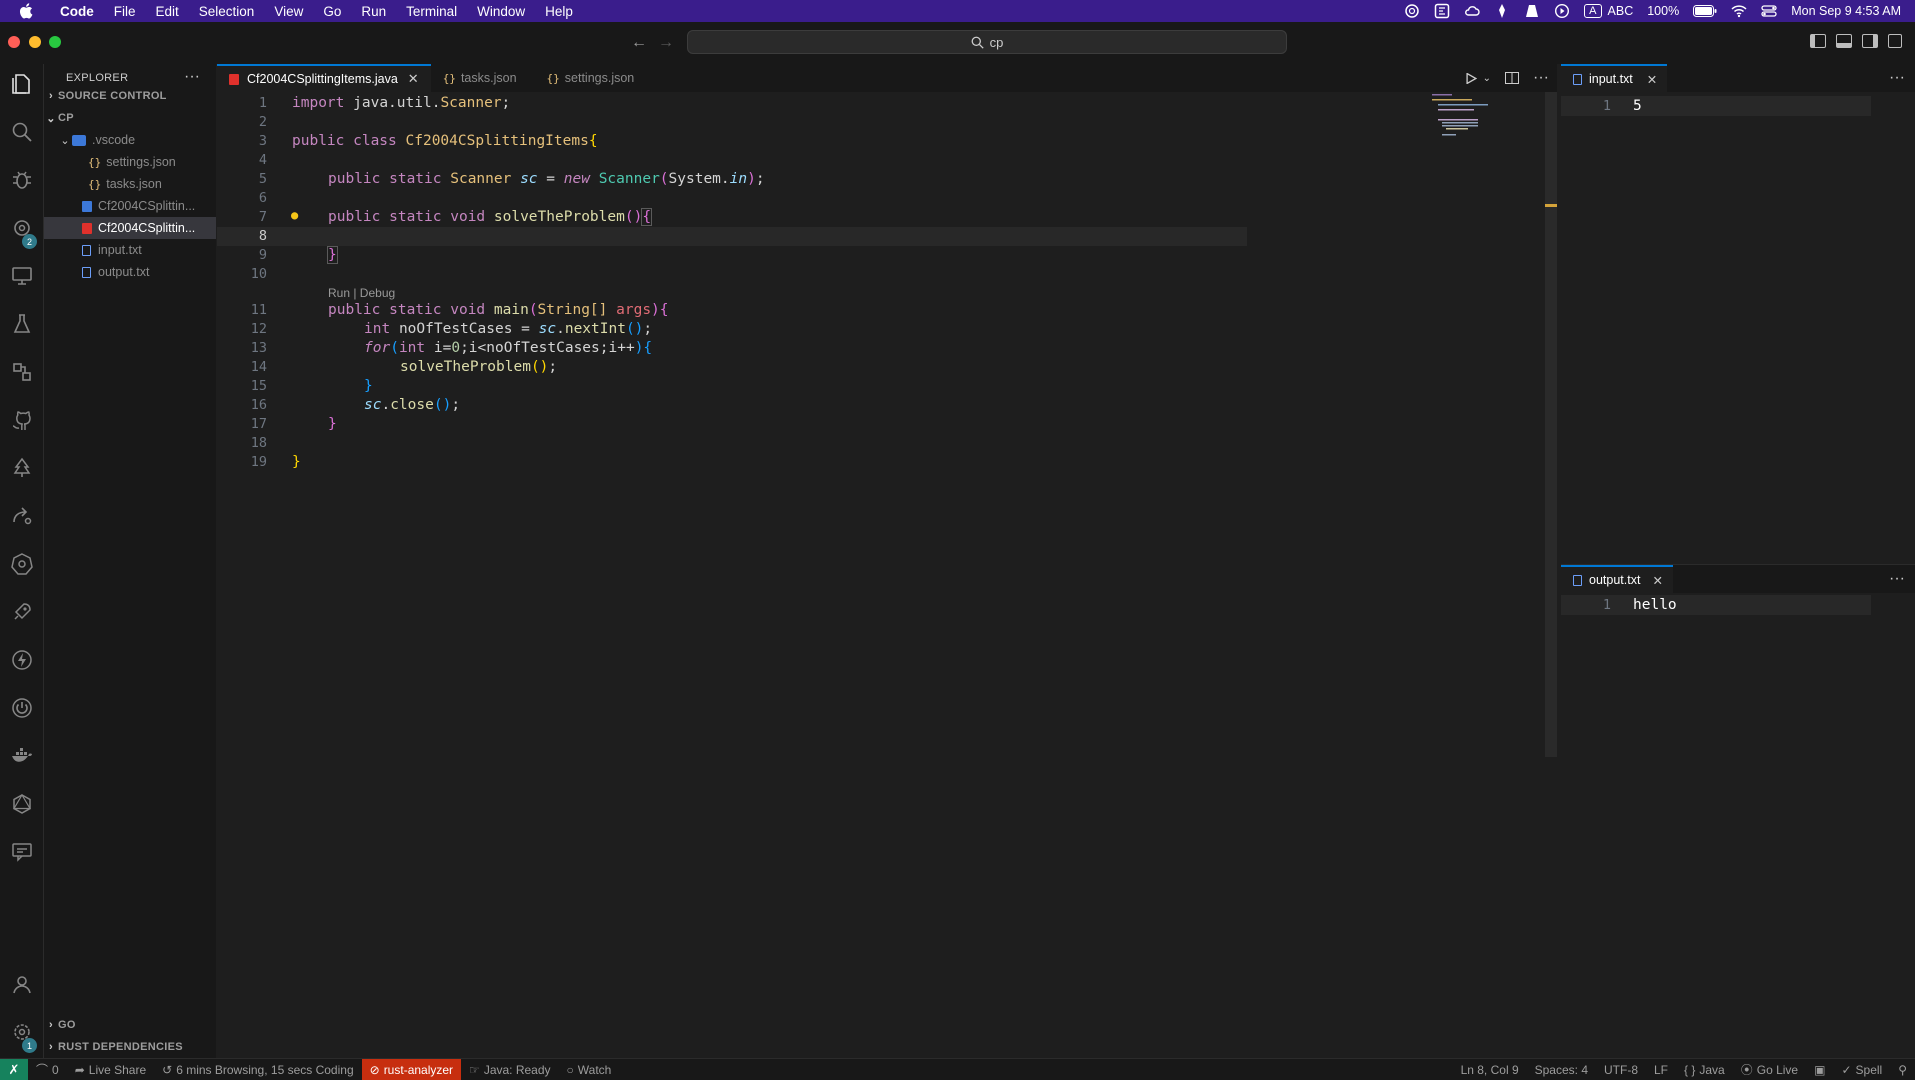 This screenshot has width=1915, height=1080. I want to click on menubar-clock: Mon Sep 9 4:53 AM, so click(1846, 11).